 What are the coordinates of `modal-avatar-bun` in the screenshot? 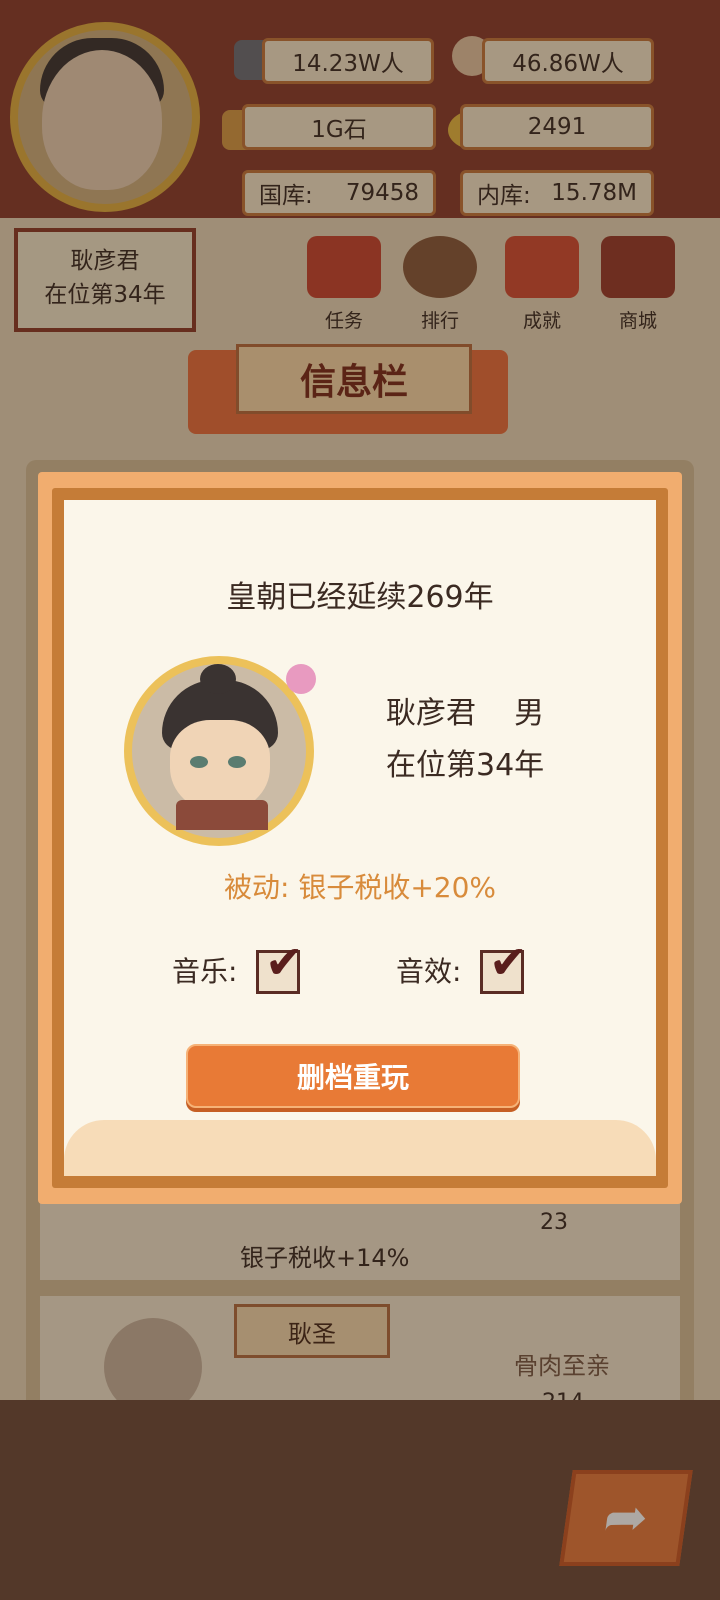 It's located at (218, 679).